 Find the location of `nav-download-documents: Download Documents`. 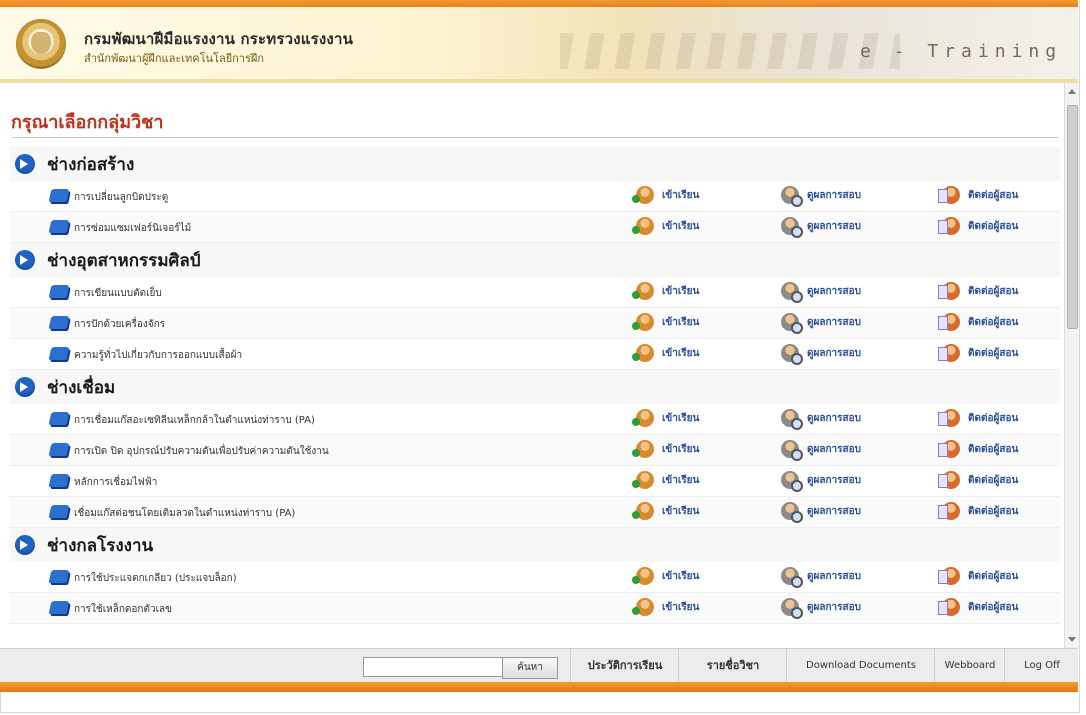

nav-download-documents: Download Documents is located at coordinates (860, 666).